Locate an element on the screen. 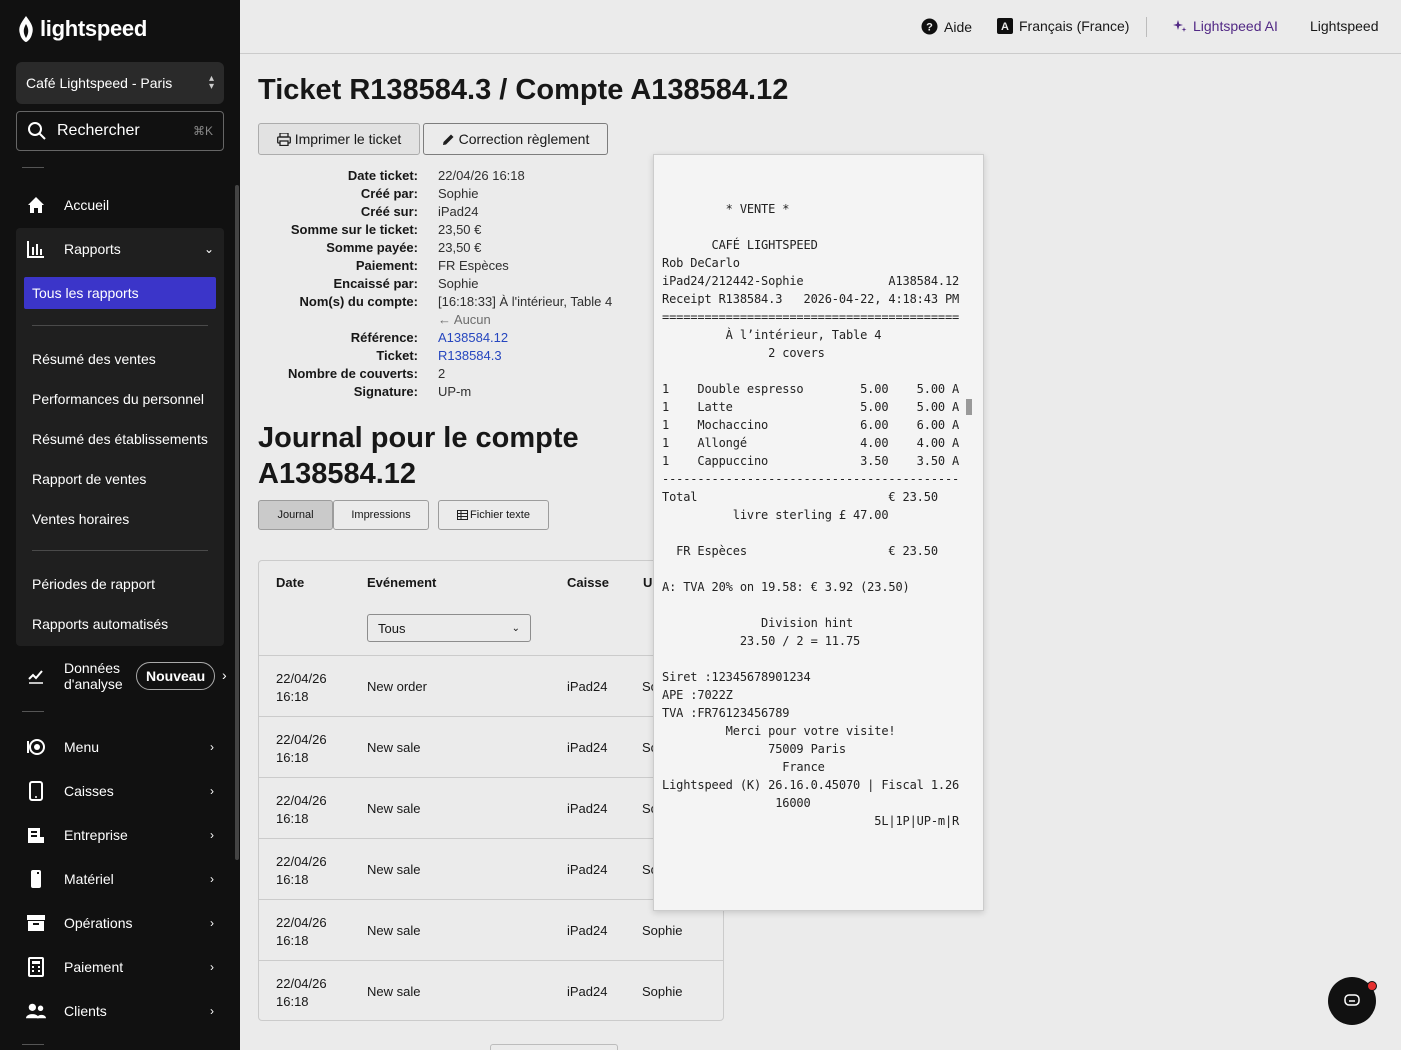  cell-user: Sophie is located at coordinates (662, 991).